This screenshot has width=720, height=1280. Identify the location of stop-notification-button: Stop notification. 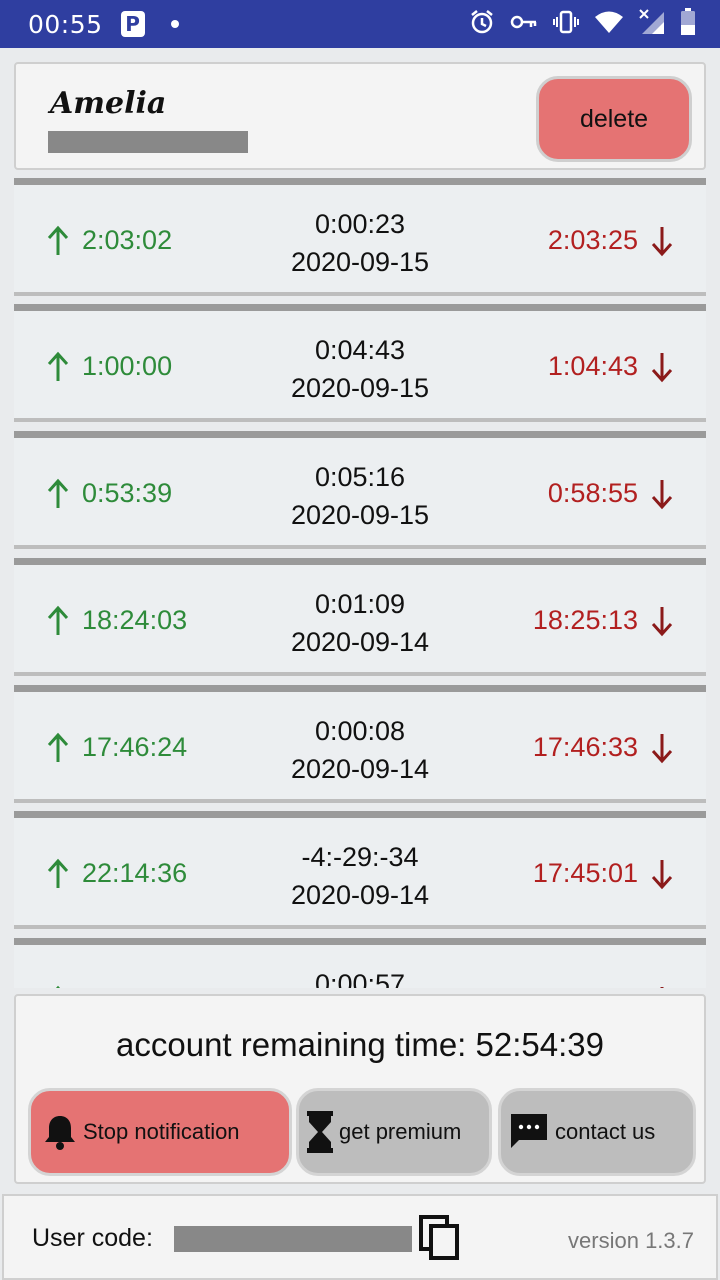
(160, 1132).